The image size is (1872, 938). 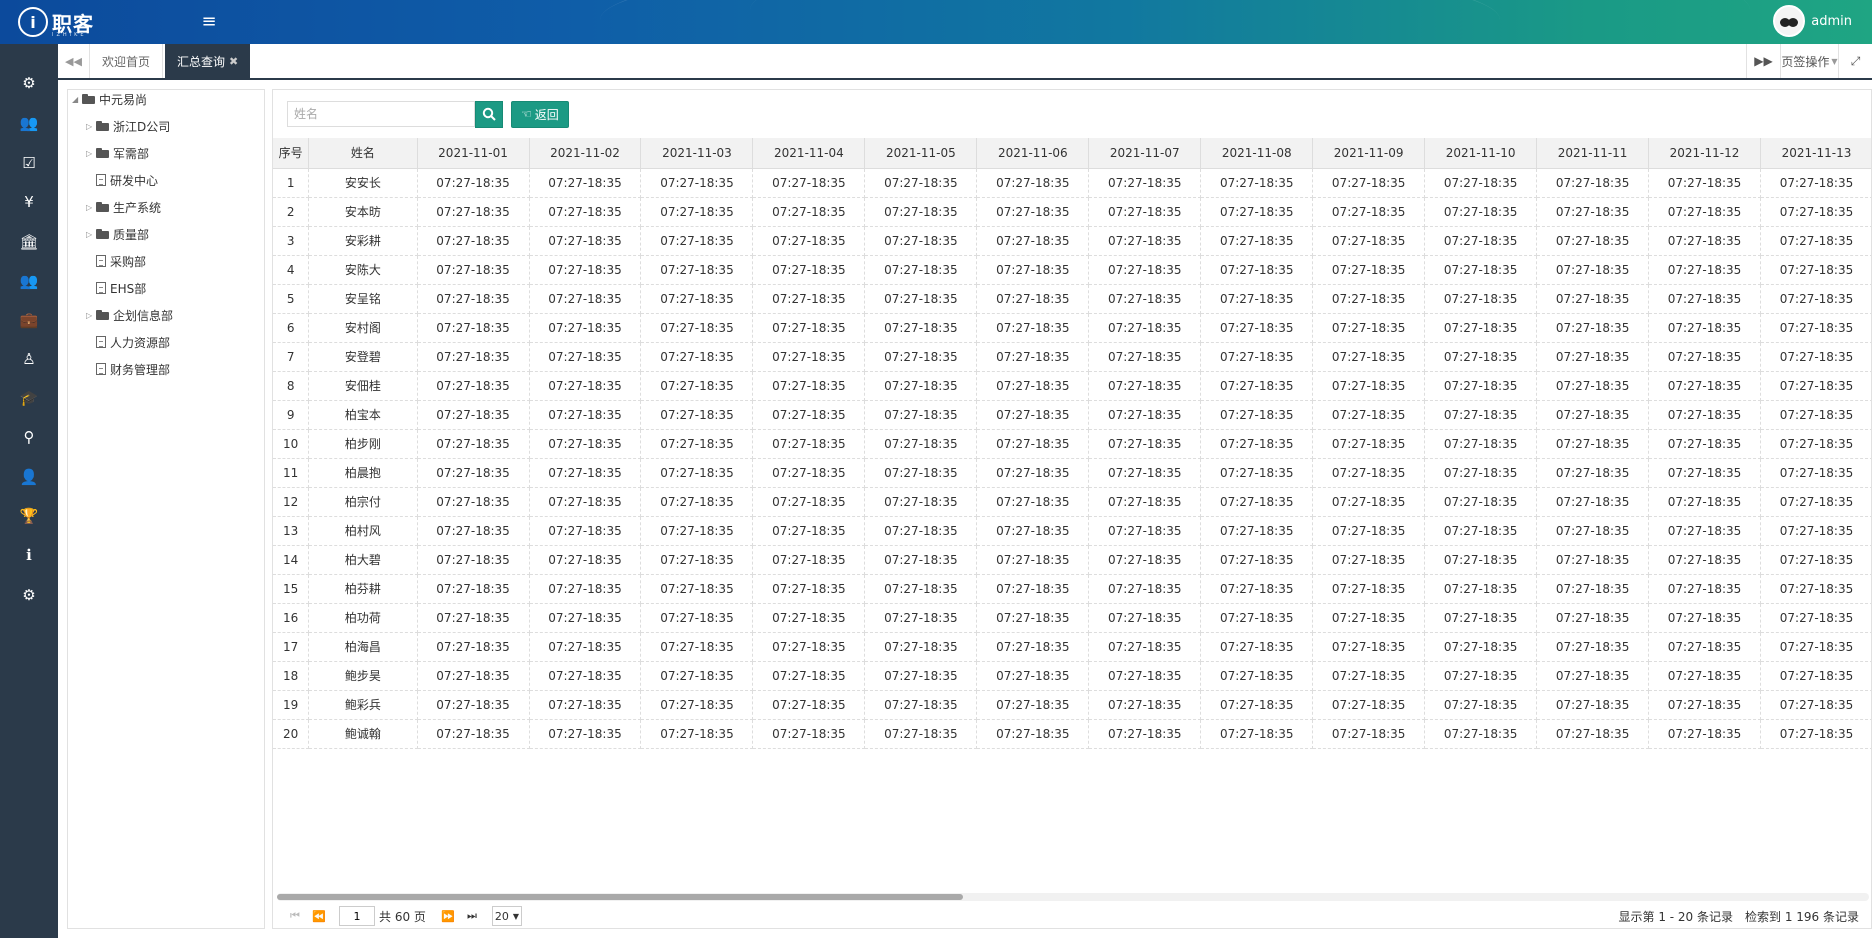 I want to click on award-icon: ⚲, so click(x=29, y=437).